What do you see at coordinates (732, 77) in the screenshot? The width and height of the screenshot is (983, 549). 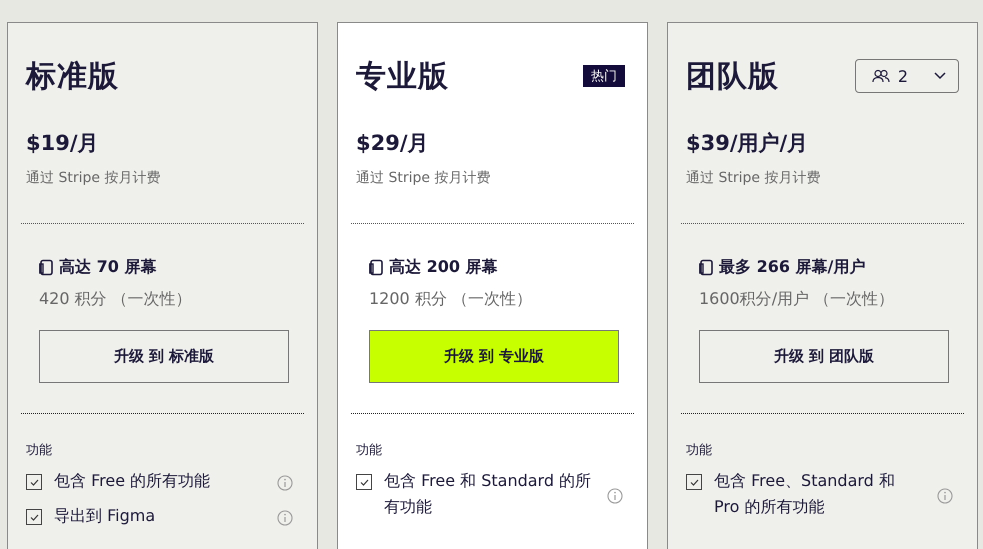 I see `plan-title: 团队版` at bounding box center [732, 77].